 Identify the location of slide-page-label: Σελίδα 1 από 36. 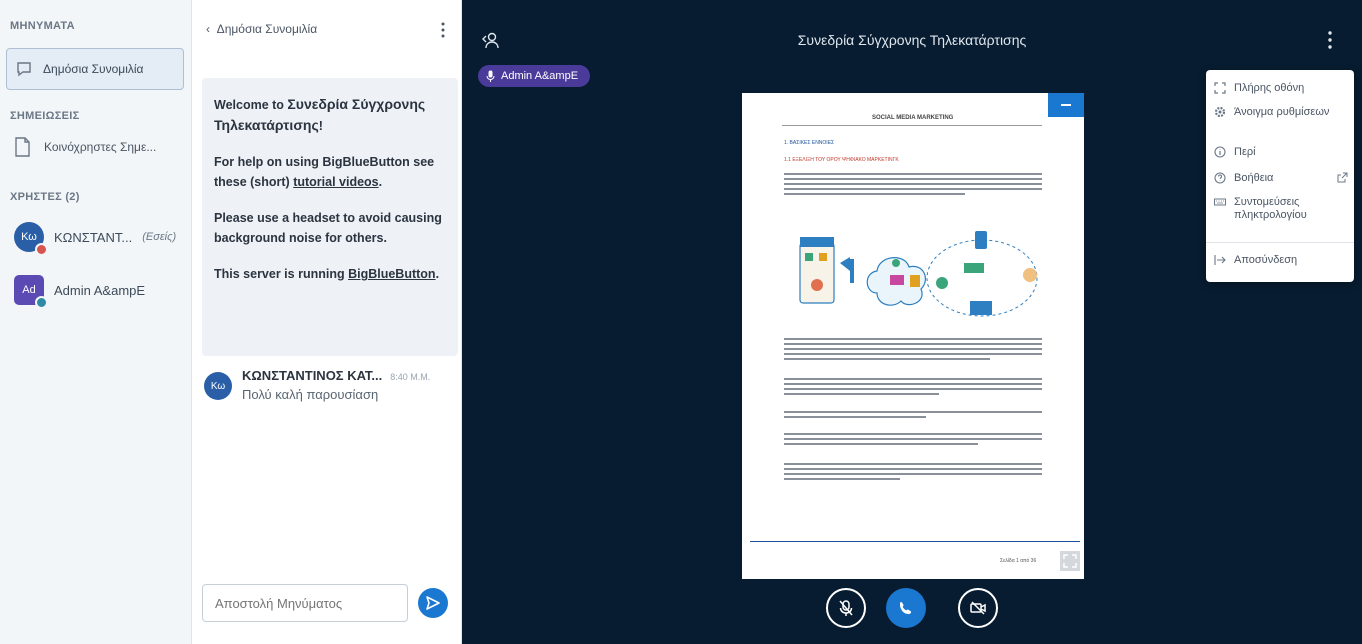
(1018, 561).